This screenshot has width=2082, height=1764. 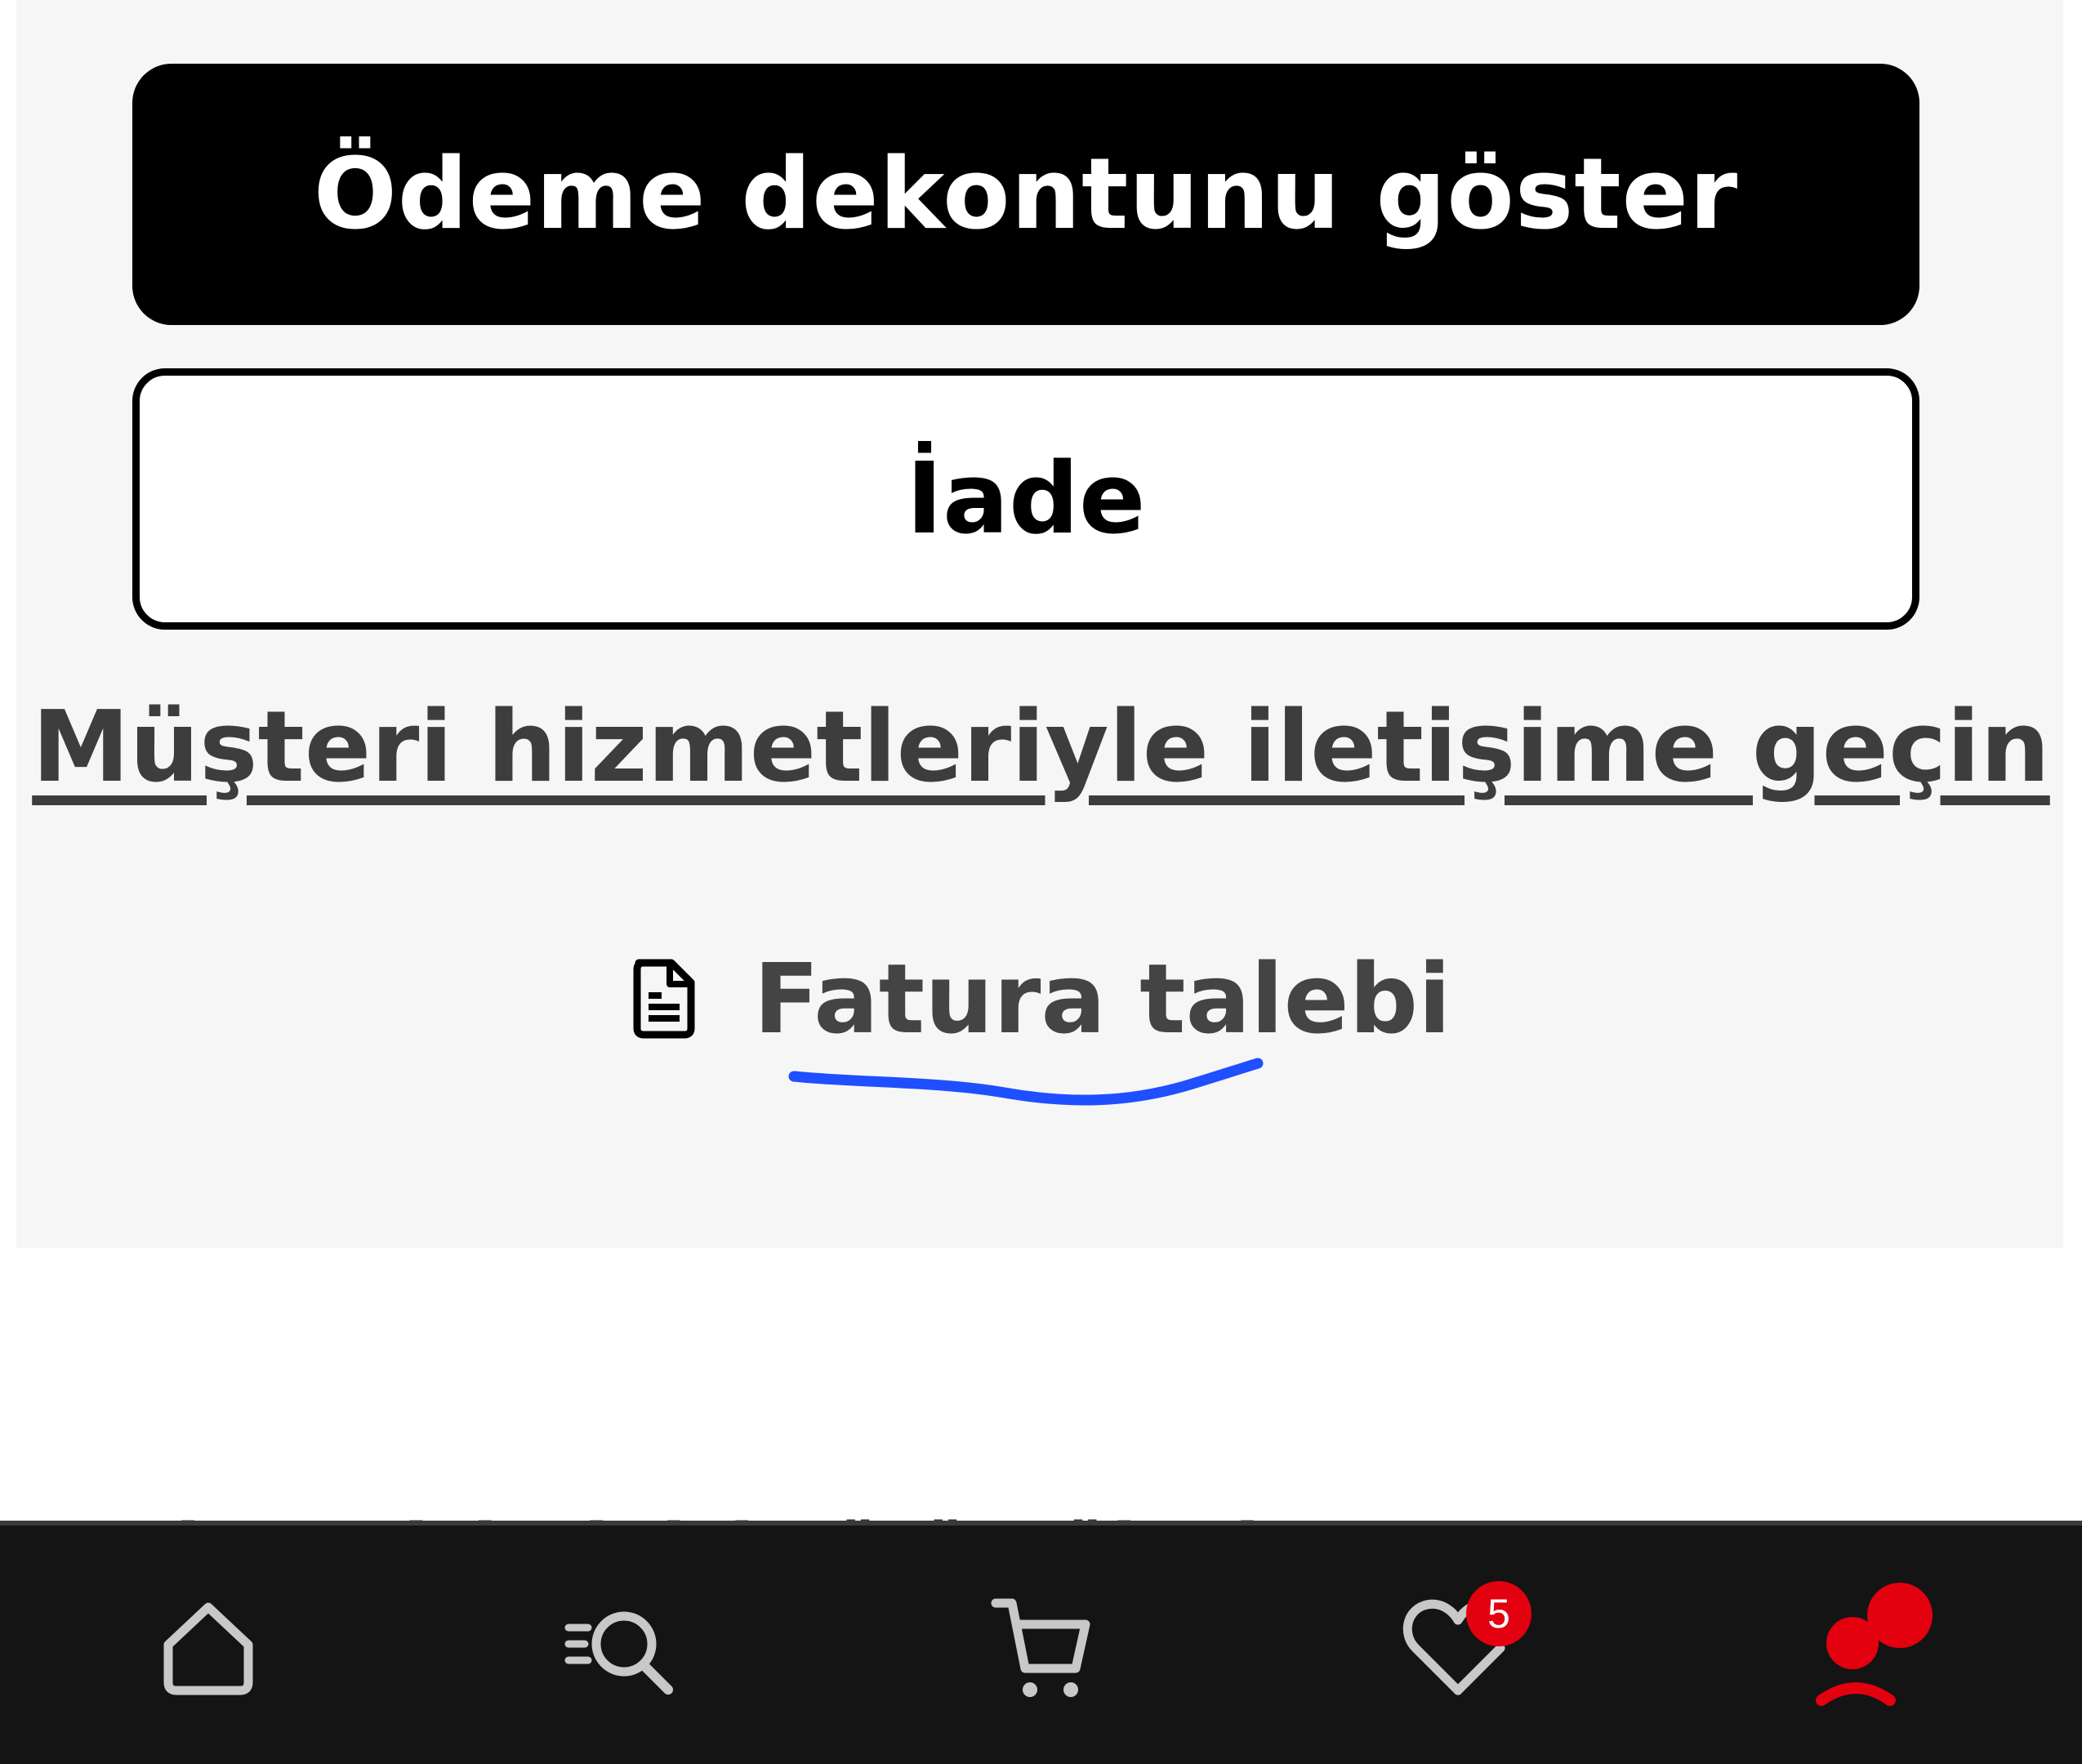 I want to click on nav-home, so click(x=208, y=1645).